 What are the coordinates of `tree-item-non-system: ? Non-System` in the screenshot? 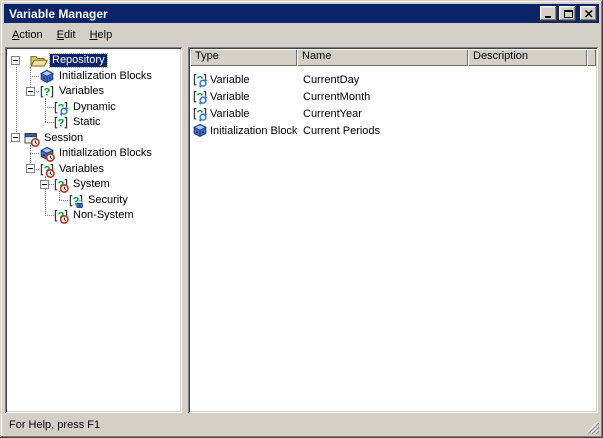 It's located at (94, 216).